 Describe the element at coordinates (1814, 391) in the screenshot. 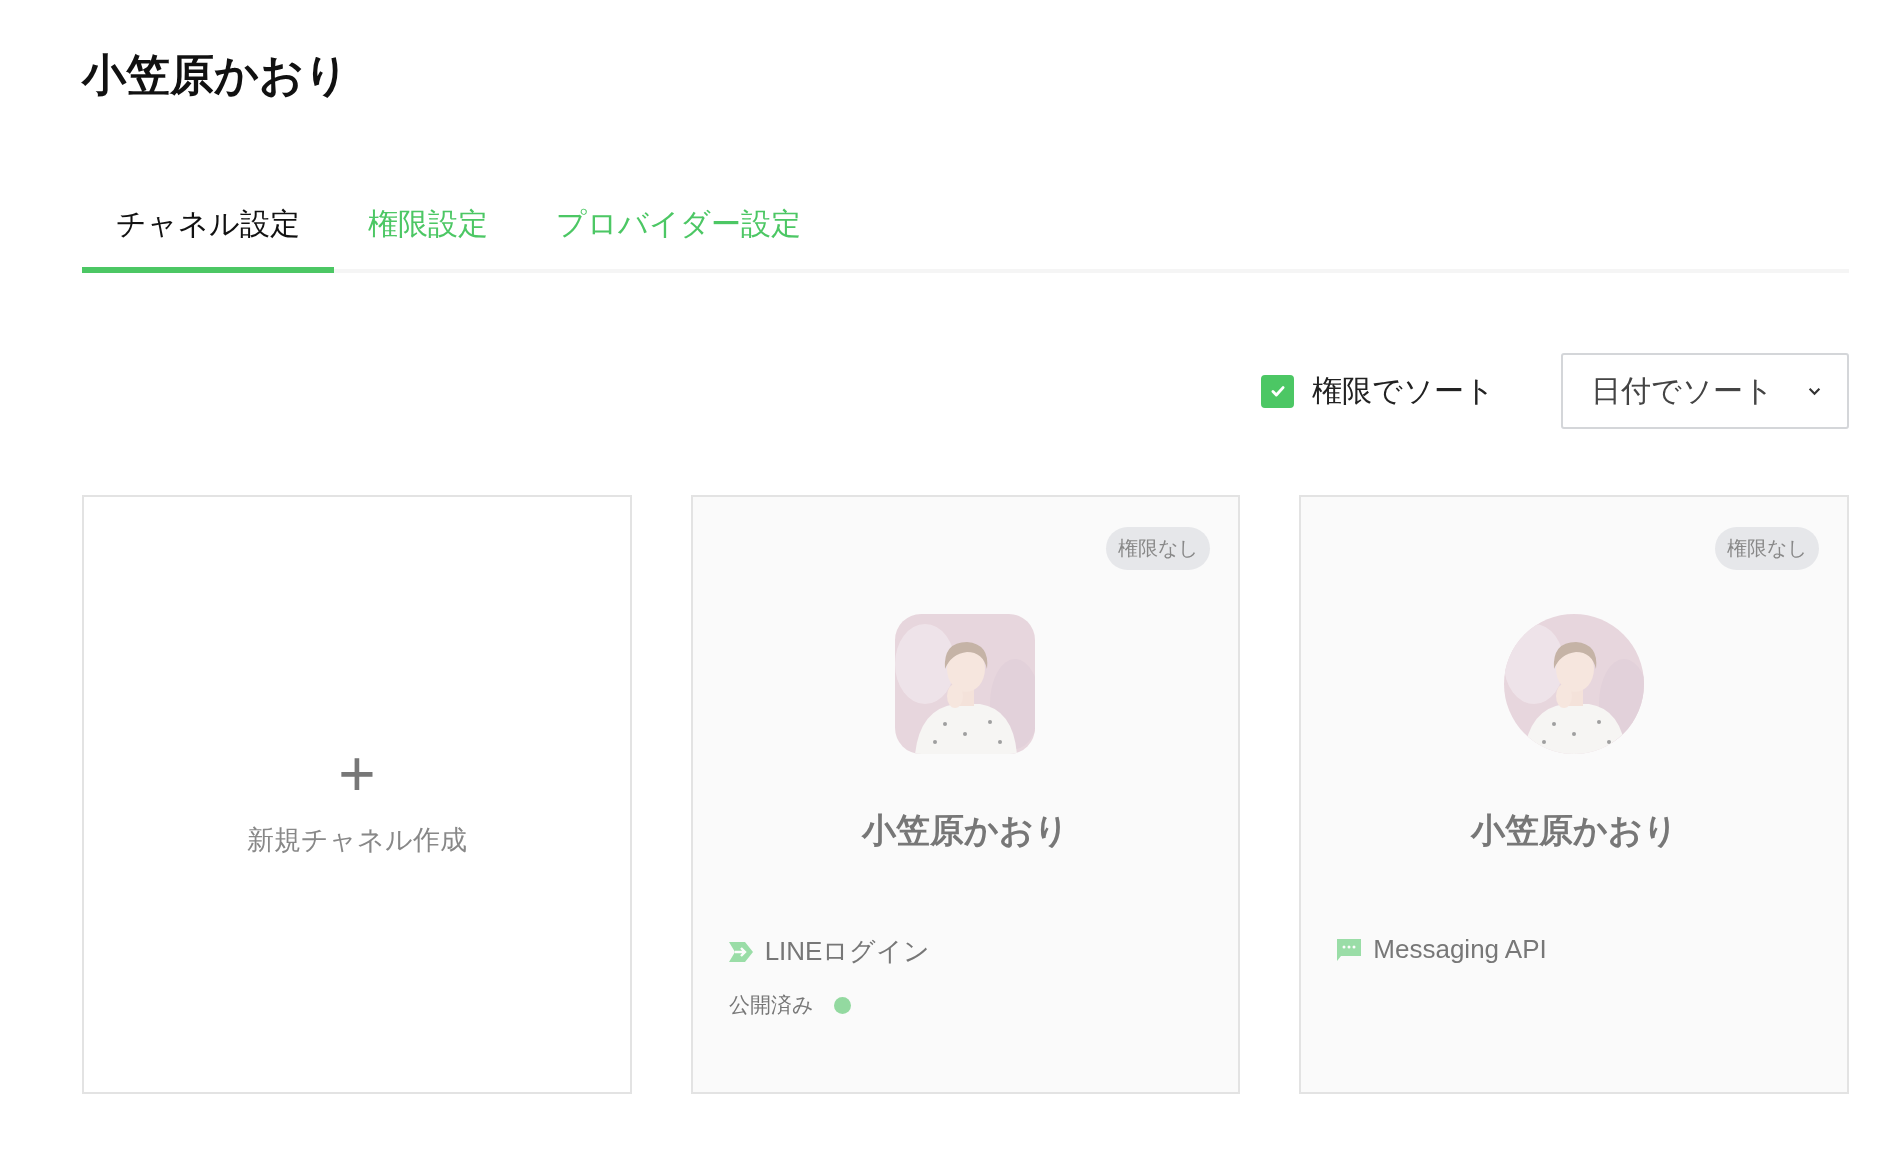

I see `chevron-down-icon` at that location.